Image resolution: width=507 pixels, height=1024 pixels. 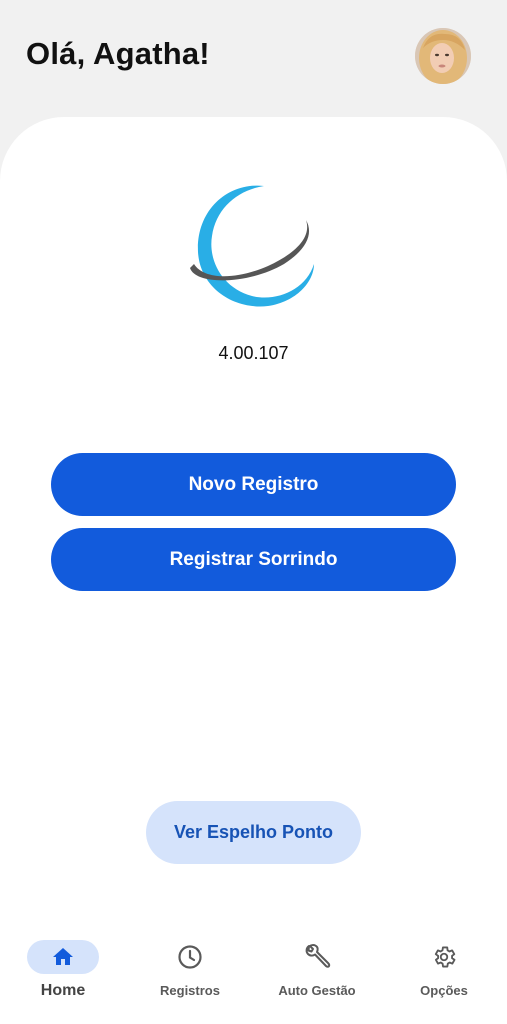 I want to click on wrench-icon, so click(x=318, y=956).